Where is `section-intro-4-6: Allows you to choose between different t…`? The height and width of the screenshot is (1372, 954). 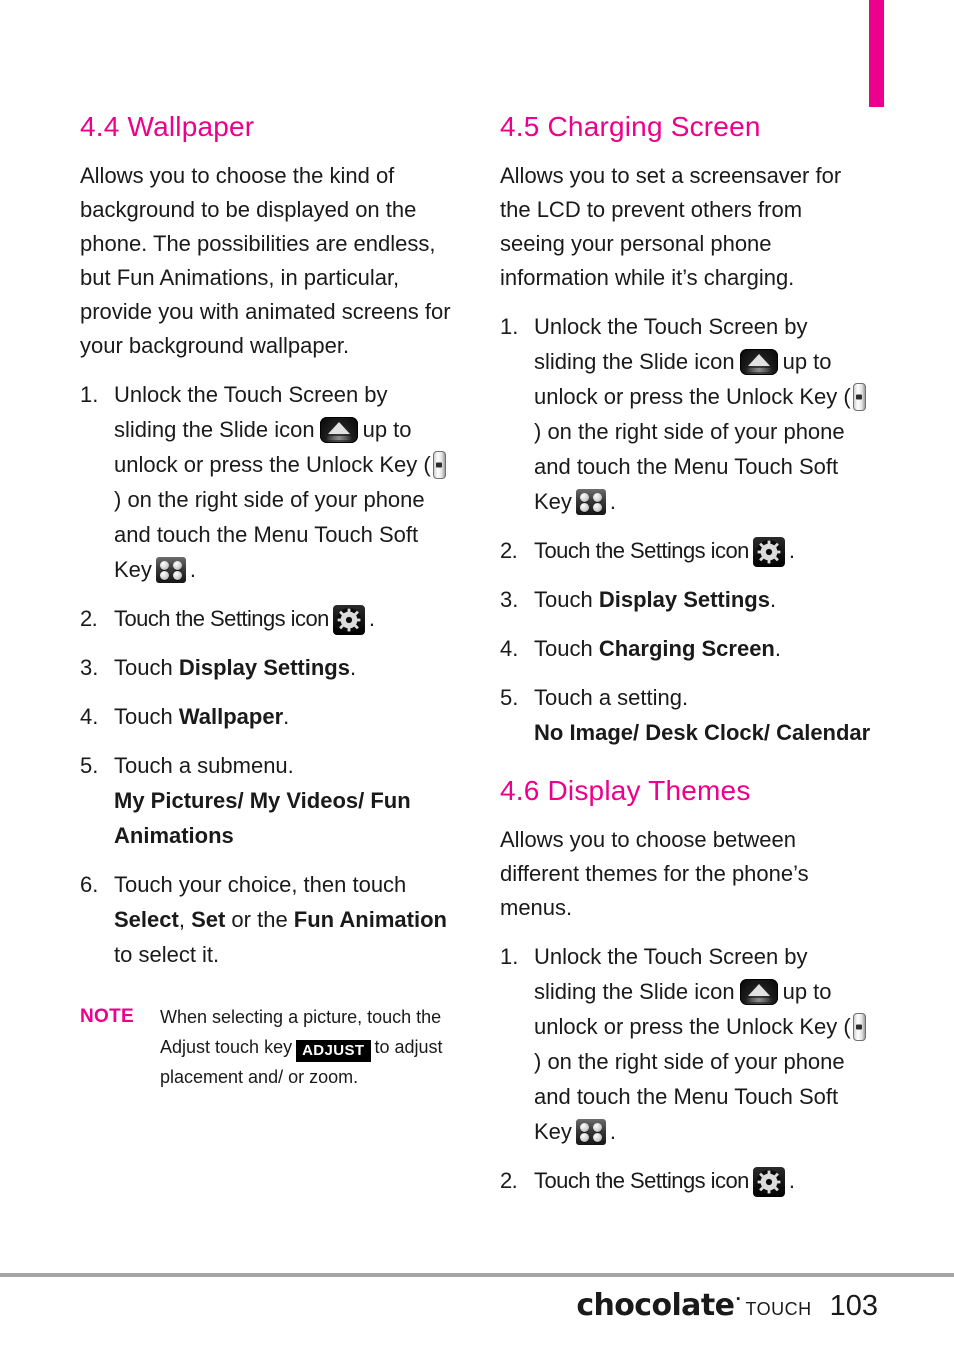
section-intro-4-6: Allows you to choose between different t… is located at coordinates (654, 873).